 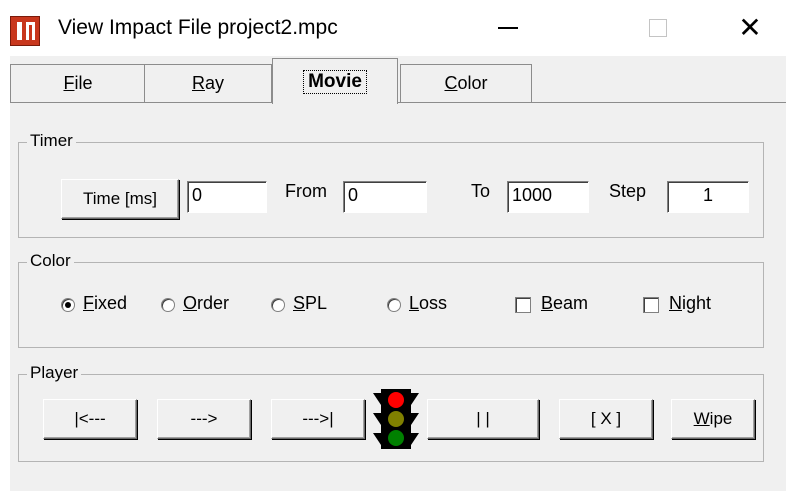 I want to click on tab-color: Color, so click(x=466, y=83).